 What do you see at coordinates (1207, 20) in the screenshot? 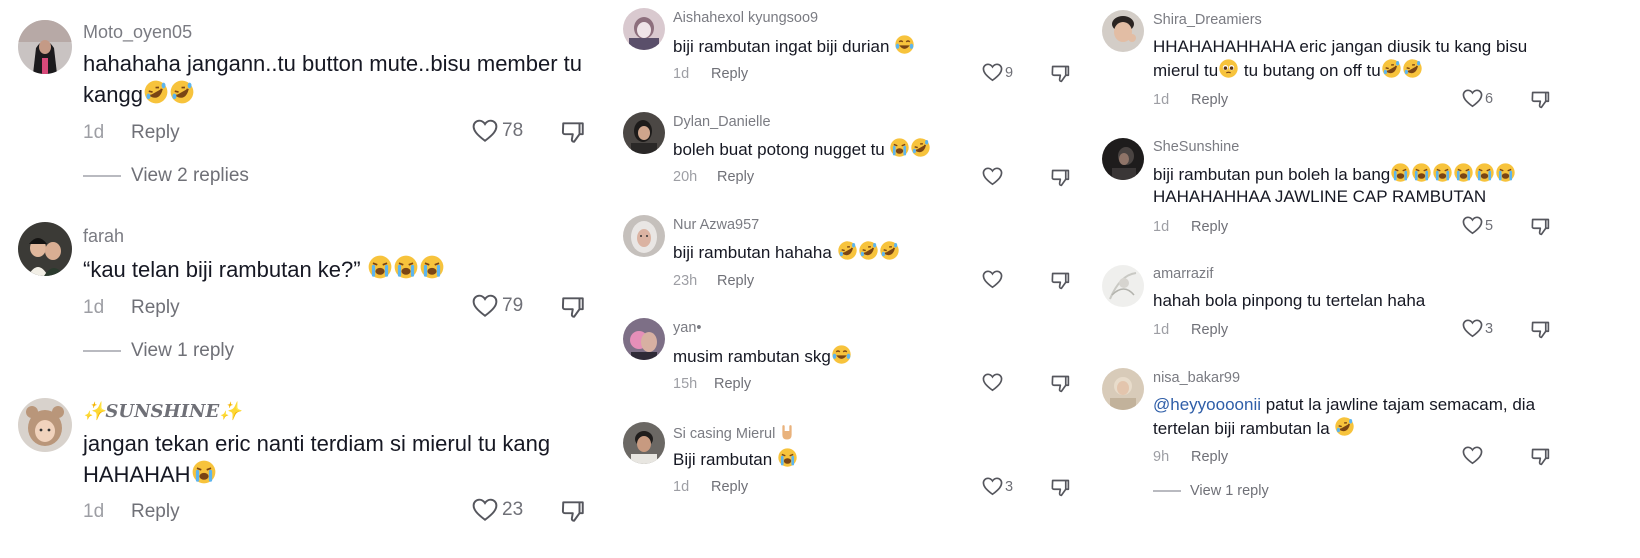
I see `comment-username: Shira_Dreamiers` at bounding box center [1207, 20].